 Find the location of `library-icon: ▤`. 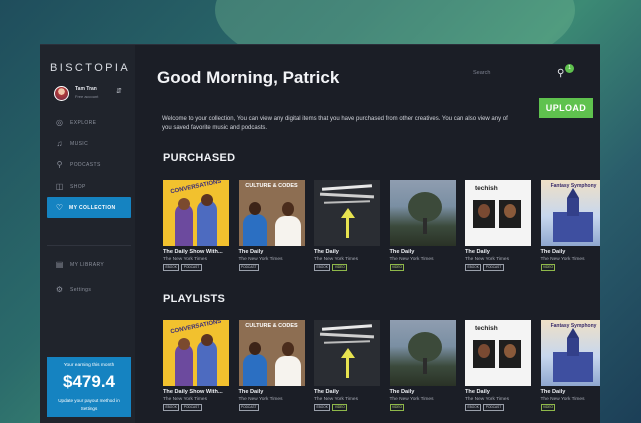

library-icon: ▤ is located at coordinates (59, 264).